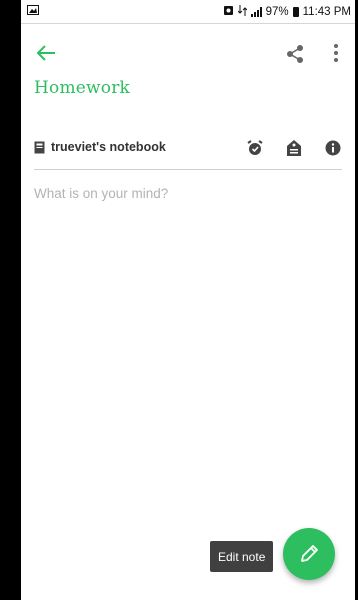 Image resolution: width=358 pixels, height=600 pixels. I want to click on notebook-selector: trueviet's notebook, so click(100, 147).